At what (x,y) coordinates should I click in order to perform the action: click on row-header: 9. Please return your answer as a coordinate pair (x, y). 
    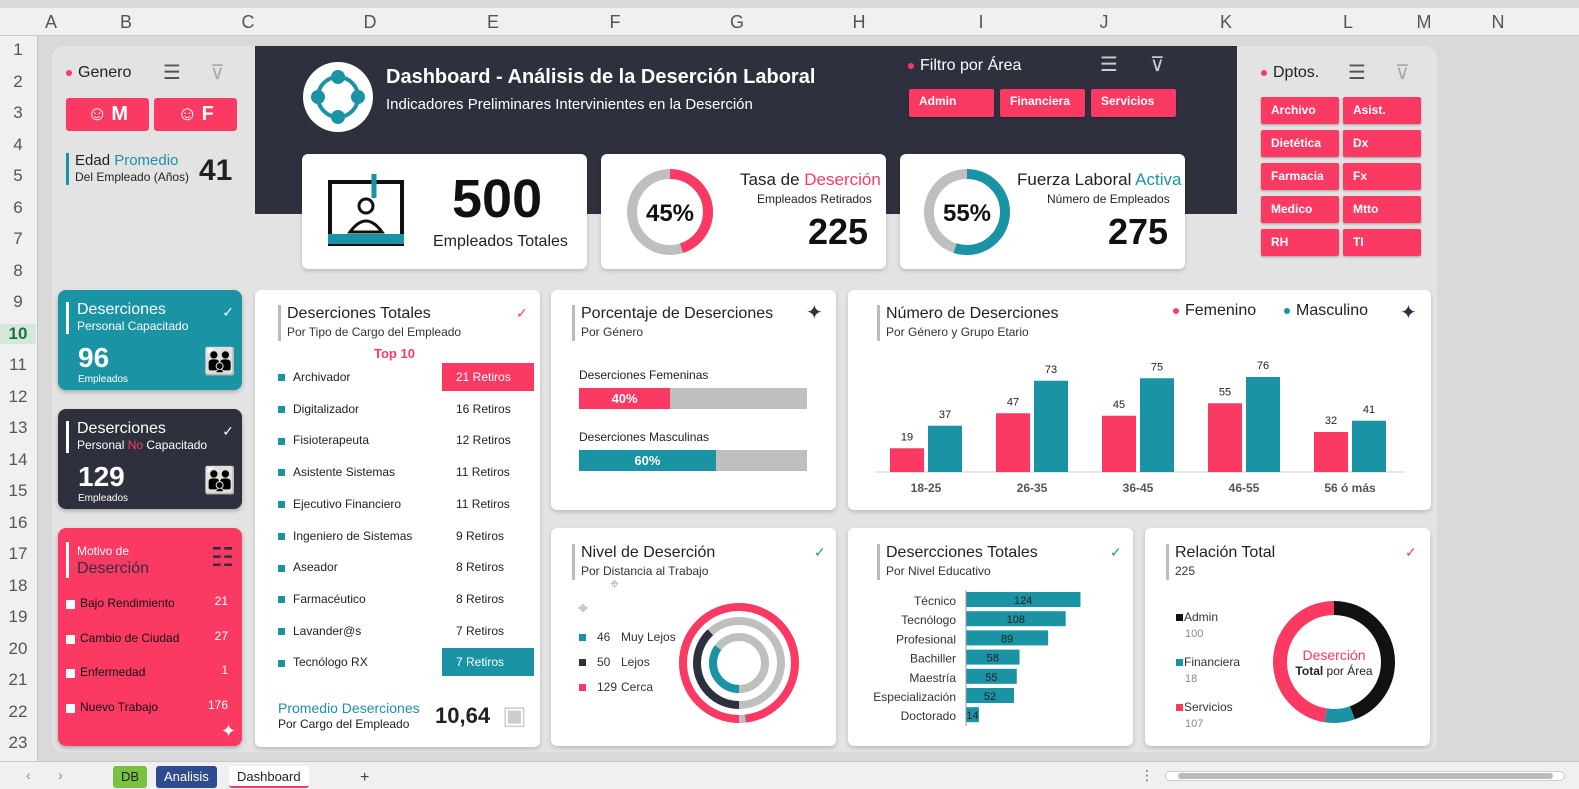
    Looking at the image, I should click on (18, 302).